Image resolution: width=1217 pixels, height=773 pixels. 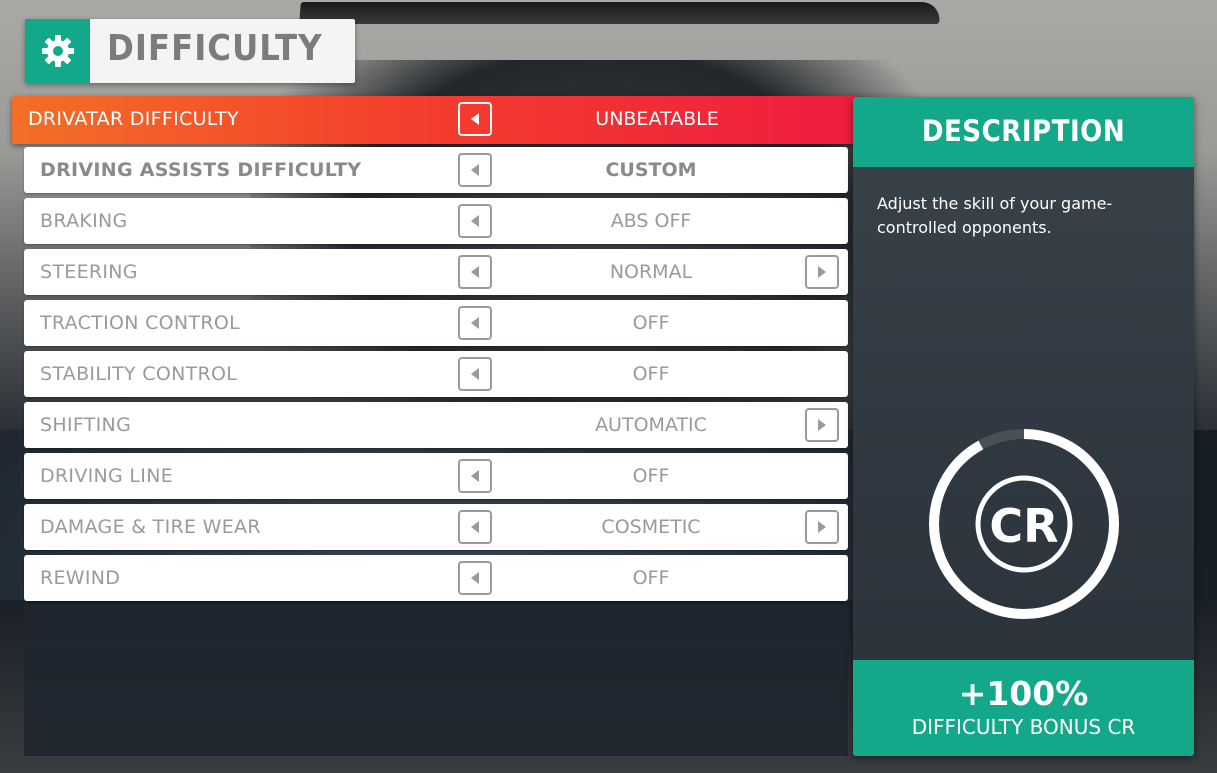 What do you see at coordinates (436, 527) in the screenshot?
I see `setting-row-damage-tire-wear: DAMAGE & TIRE WEAR COSMETIC` at bounding box center [436, 527].